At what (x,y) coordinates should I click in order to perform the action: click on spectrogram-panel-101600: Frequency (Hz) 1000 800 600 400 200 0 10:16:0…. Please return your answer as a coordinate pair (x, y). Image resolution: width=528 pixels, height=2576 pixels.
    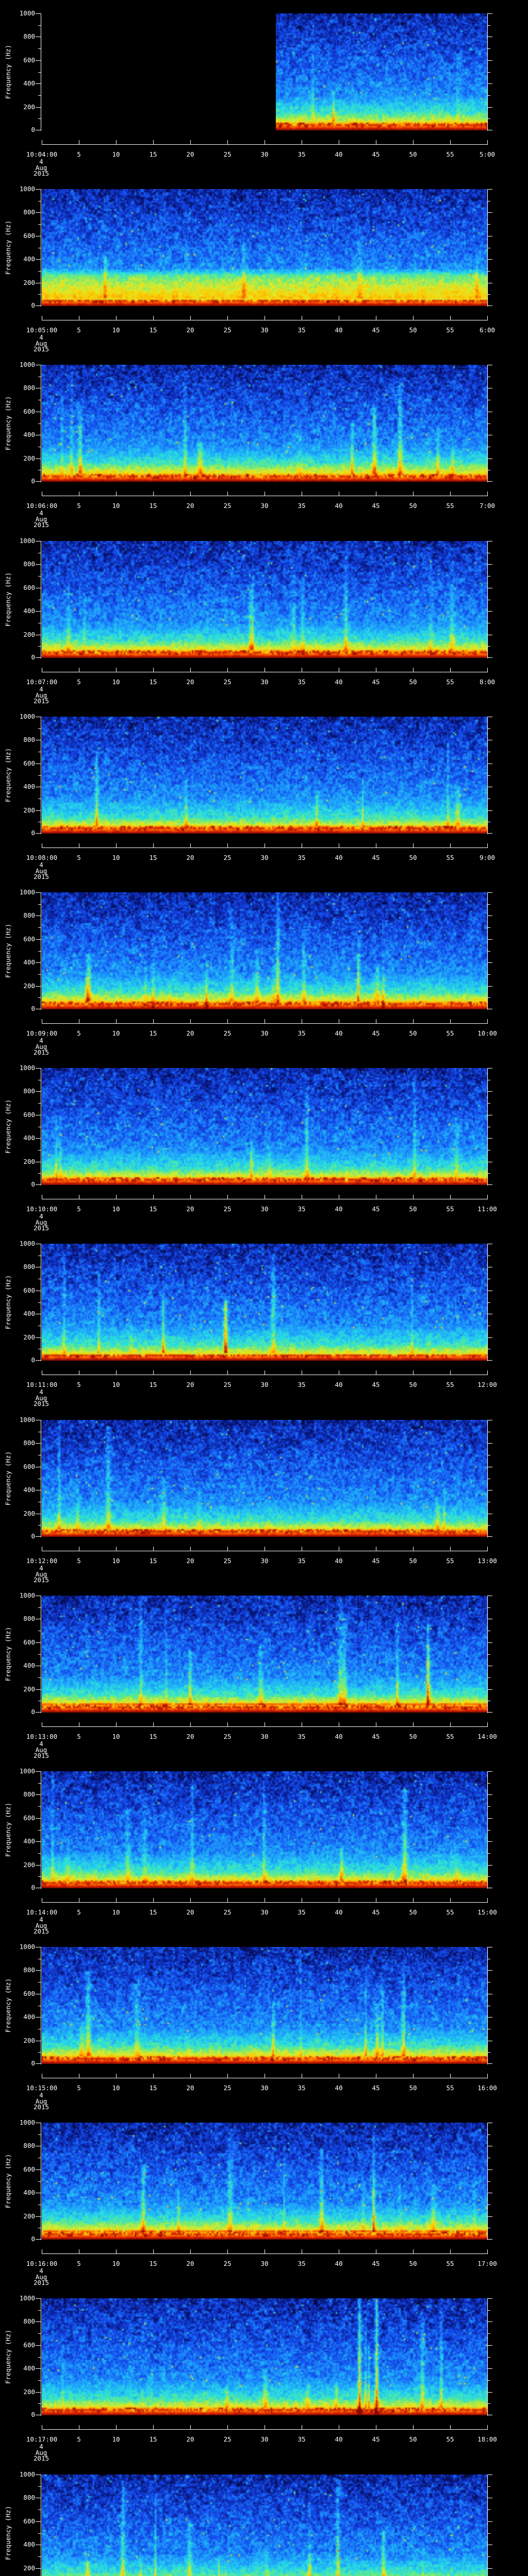
    Looking at the image, I should click on (264, 2208).